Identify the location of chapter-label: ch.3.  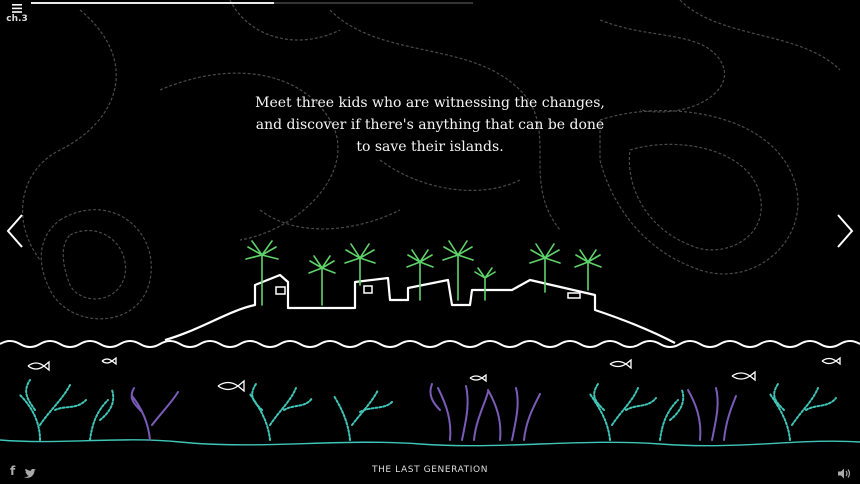
(17, 19).